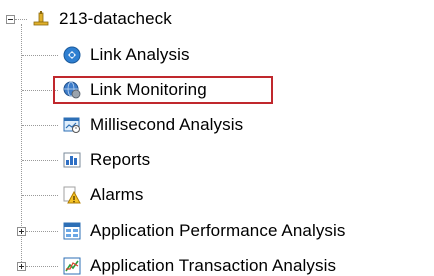  What do you see at coordinates (140, 54) in the screenshot?
I see `tree-item-label: Link Analysis` at bounding box center [140, 54].